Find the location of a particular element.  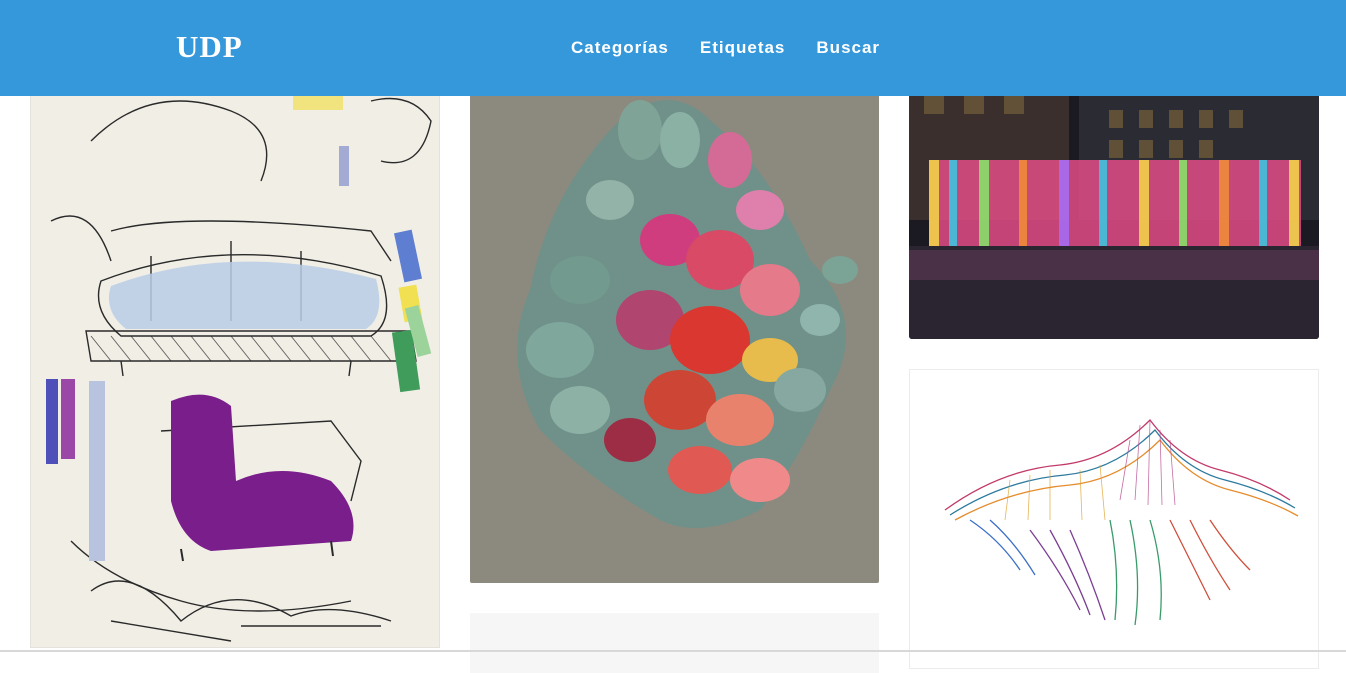

main-nav: Categorías Etiquetas Buscar is located at coordinates (725, 48).